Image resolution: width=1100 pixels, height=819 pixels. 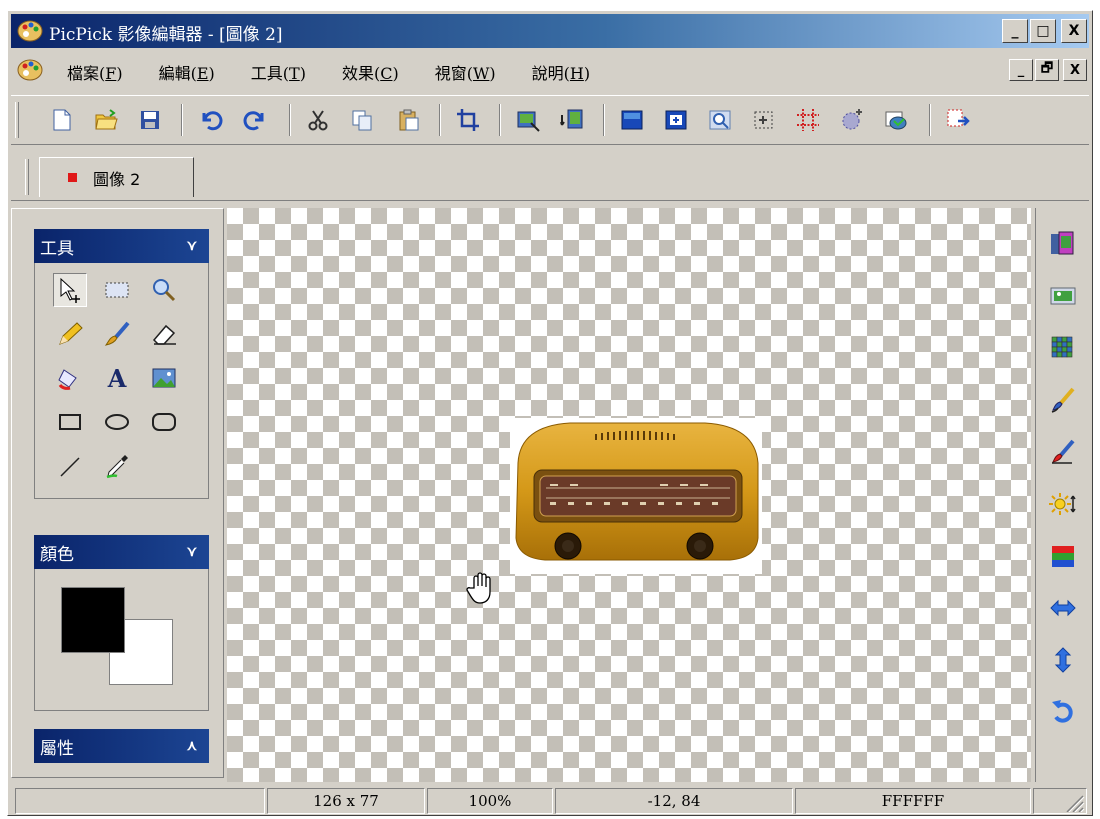 What do you see at coordinates (27, 177) in the screenshot?
I see `tabstrip-grip` at bounding box center [27, 177].